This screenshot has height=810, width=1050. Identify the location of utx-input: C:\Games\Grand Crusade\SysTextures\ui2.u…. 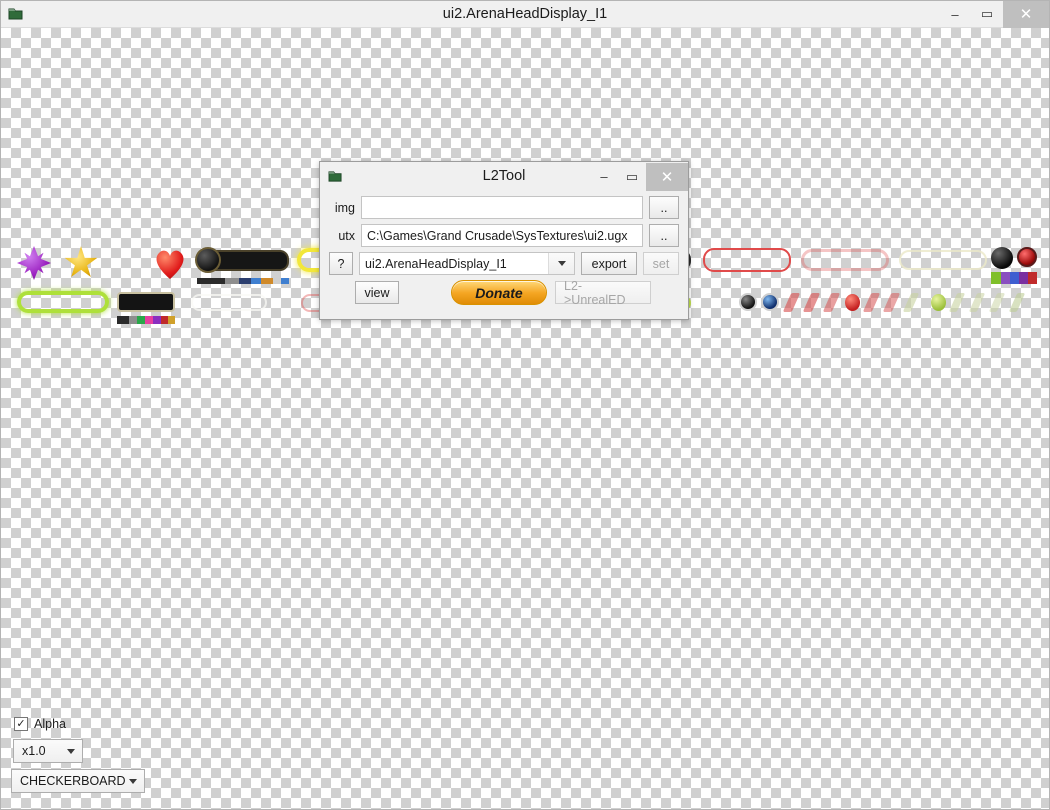
(502, 235).